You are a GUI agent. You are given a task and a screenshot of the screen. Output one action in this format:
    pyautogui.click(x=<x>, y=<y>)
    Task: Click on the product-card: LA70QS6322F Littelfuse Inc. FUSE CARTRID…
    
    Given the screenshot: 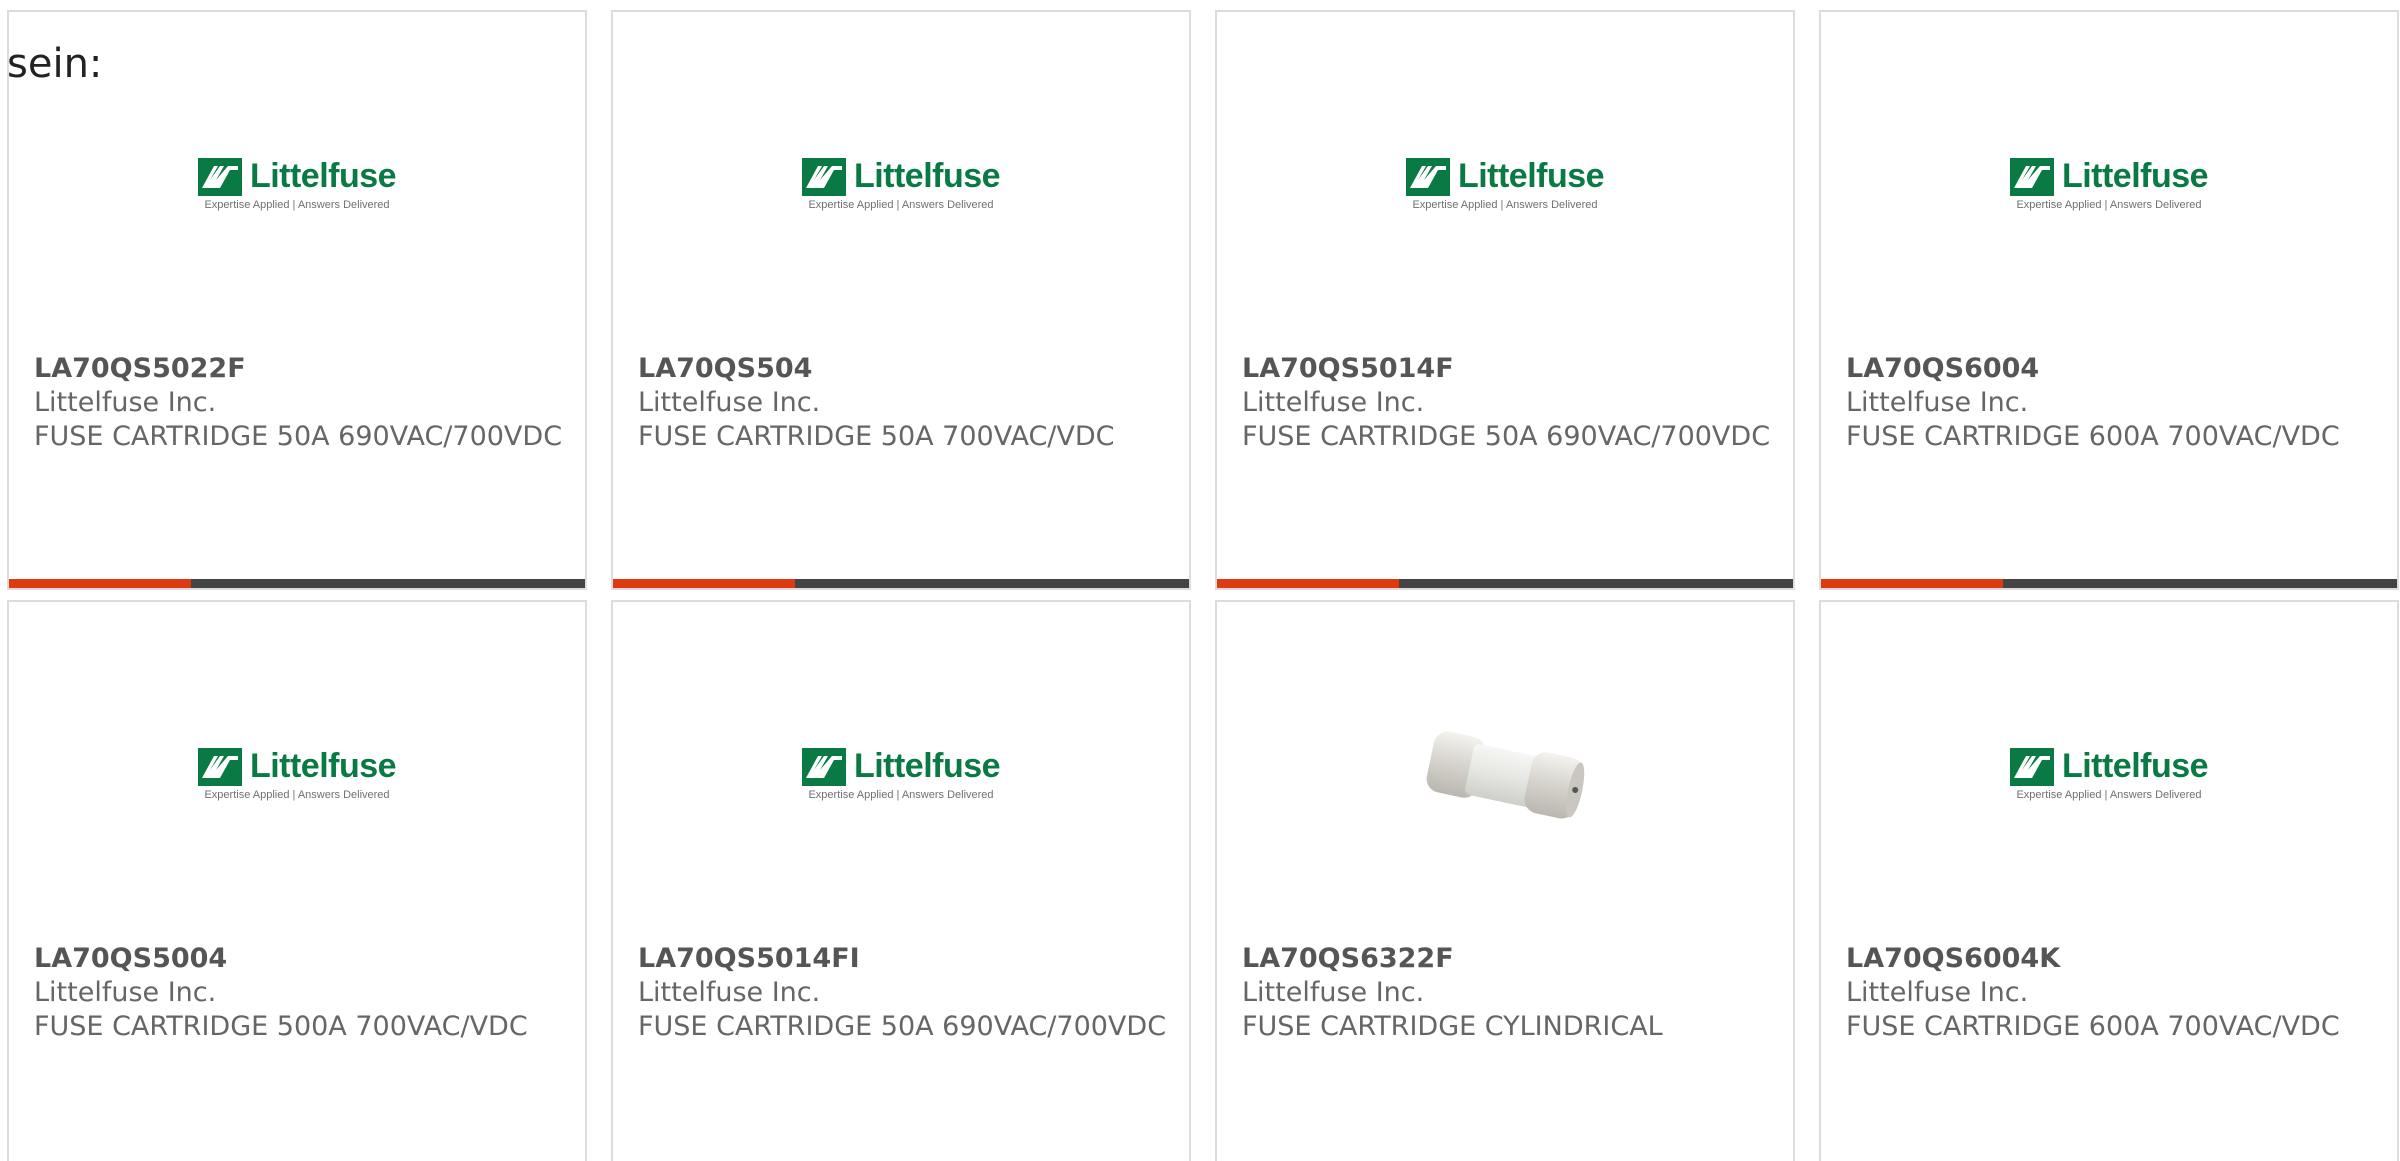 What is the action you would take?
    pyautogui.click(x=1505, y=880)
    